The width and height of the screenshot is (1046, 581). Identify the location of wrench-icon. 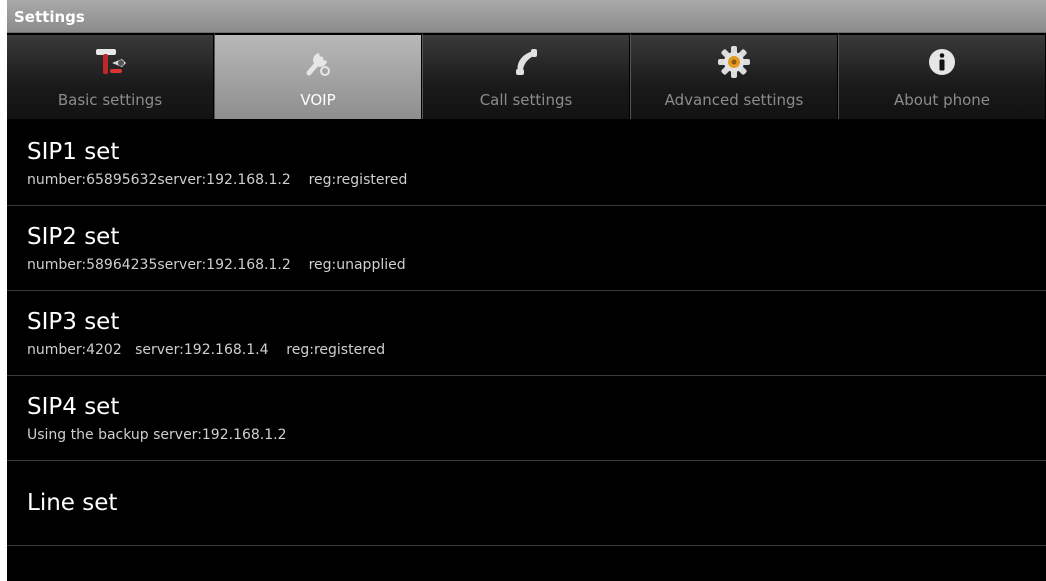
(318, 62).